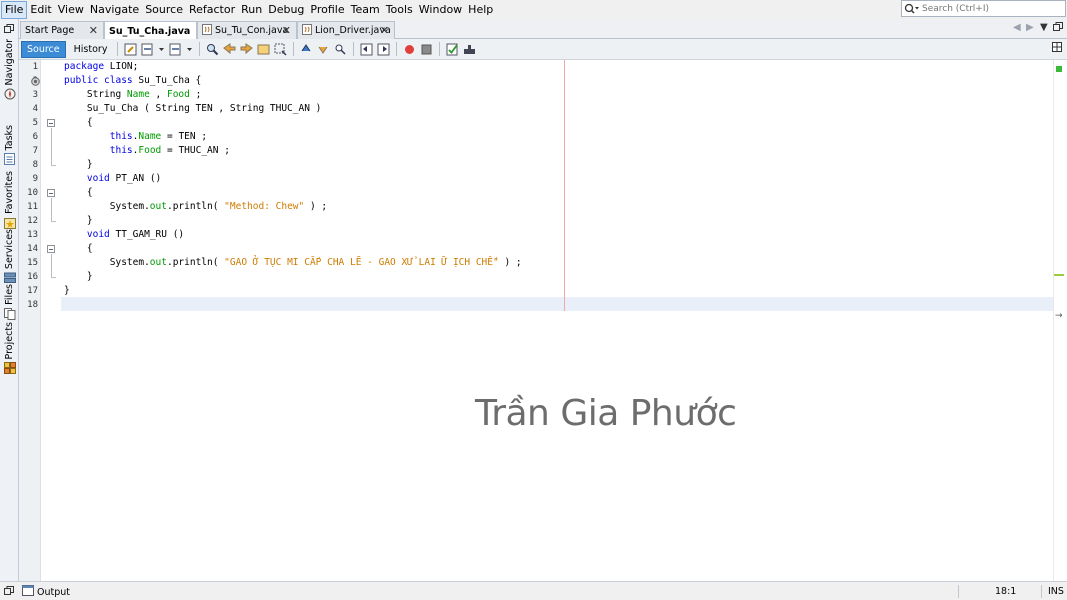 The height and width of the screenshot is (600, 1067). Describe the element at coordinates (28, 305) in the screenshot. I see `line-number: 18` at that location.